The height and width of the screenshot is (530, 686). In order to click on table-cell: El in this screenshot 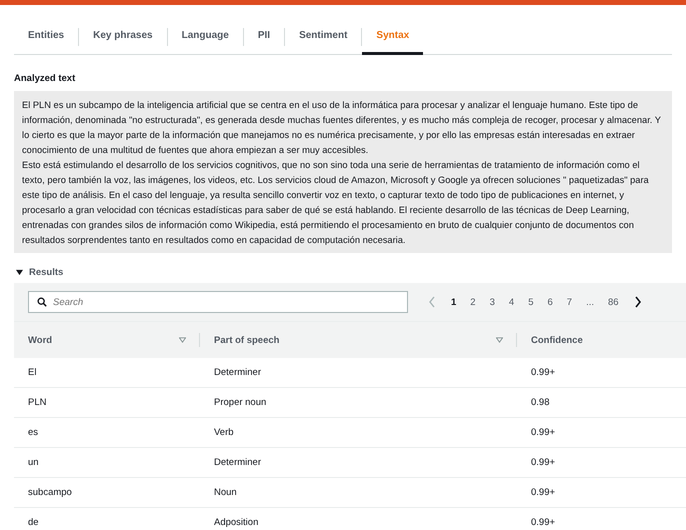, I will do `click(32, 372)`.